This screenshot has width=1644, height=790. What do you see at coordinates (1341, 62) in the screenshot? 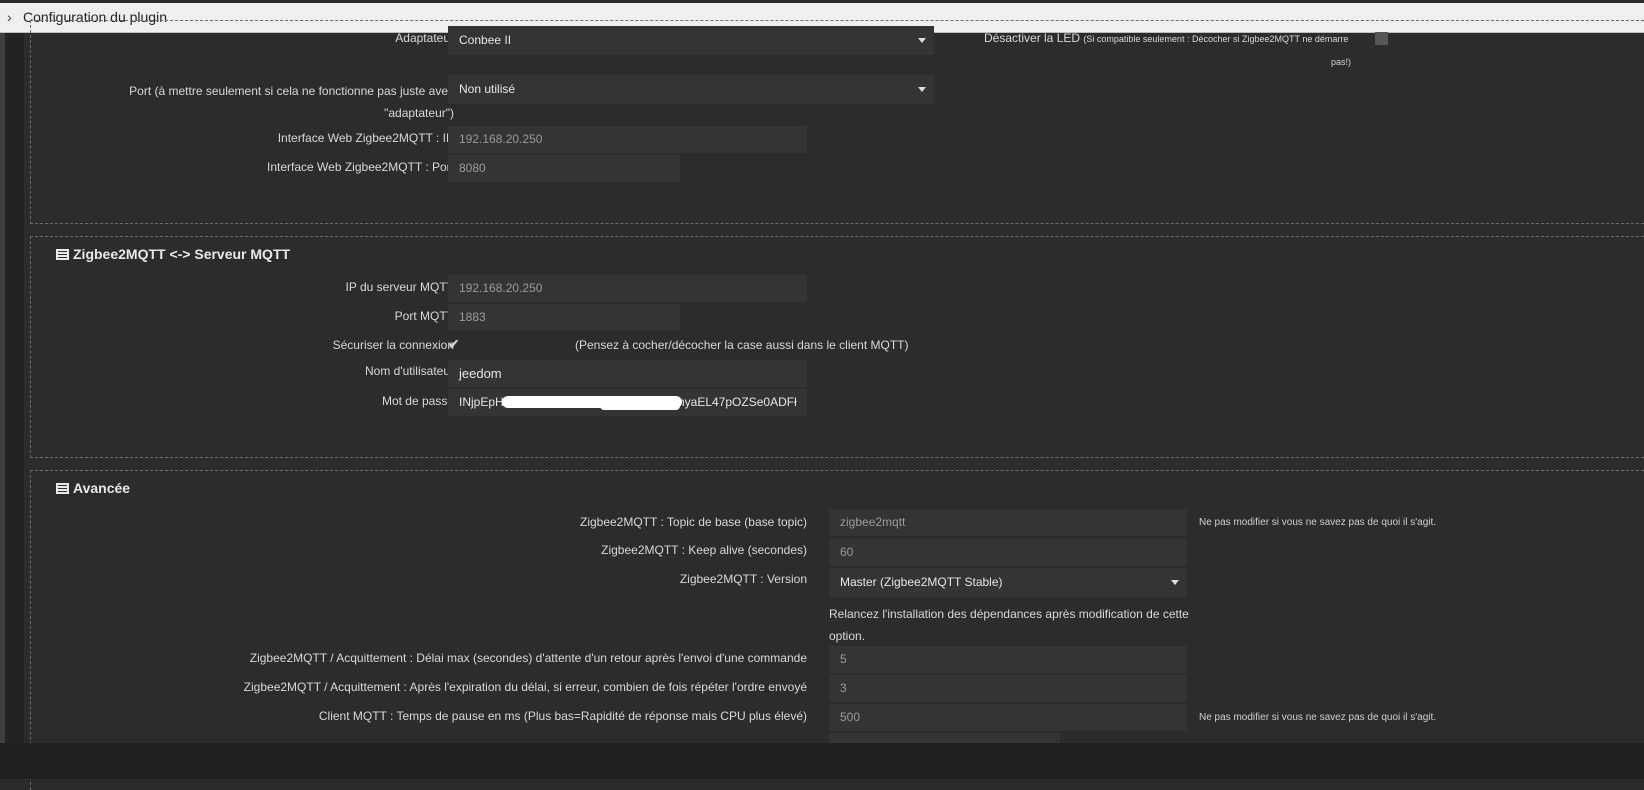
I see `led-note-cont: pas!)` at bounding box center [1341, 62].